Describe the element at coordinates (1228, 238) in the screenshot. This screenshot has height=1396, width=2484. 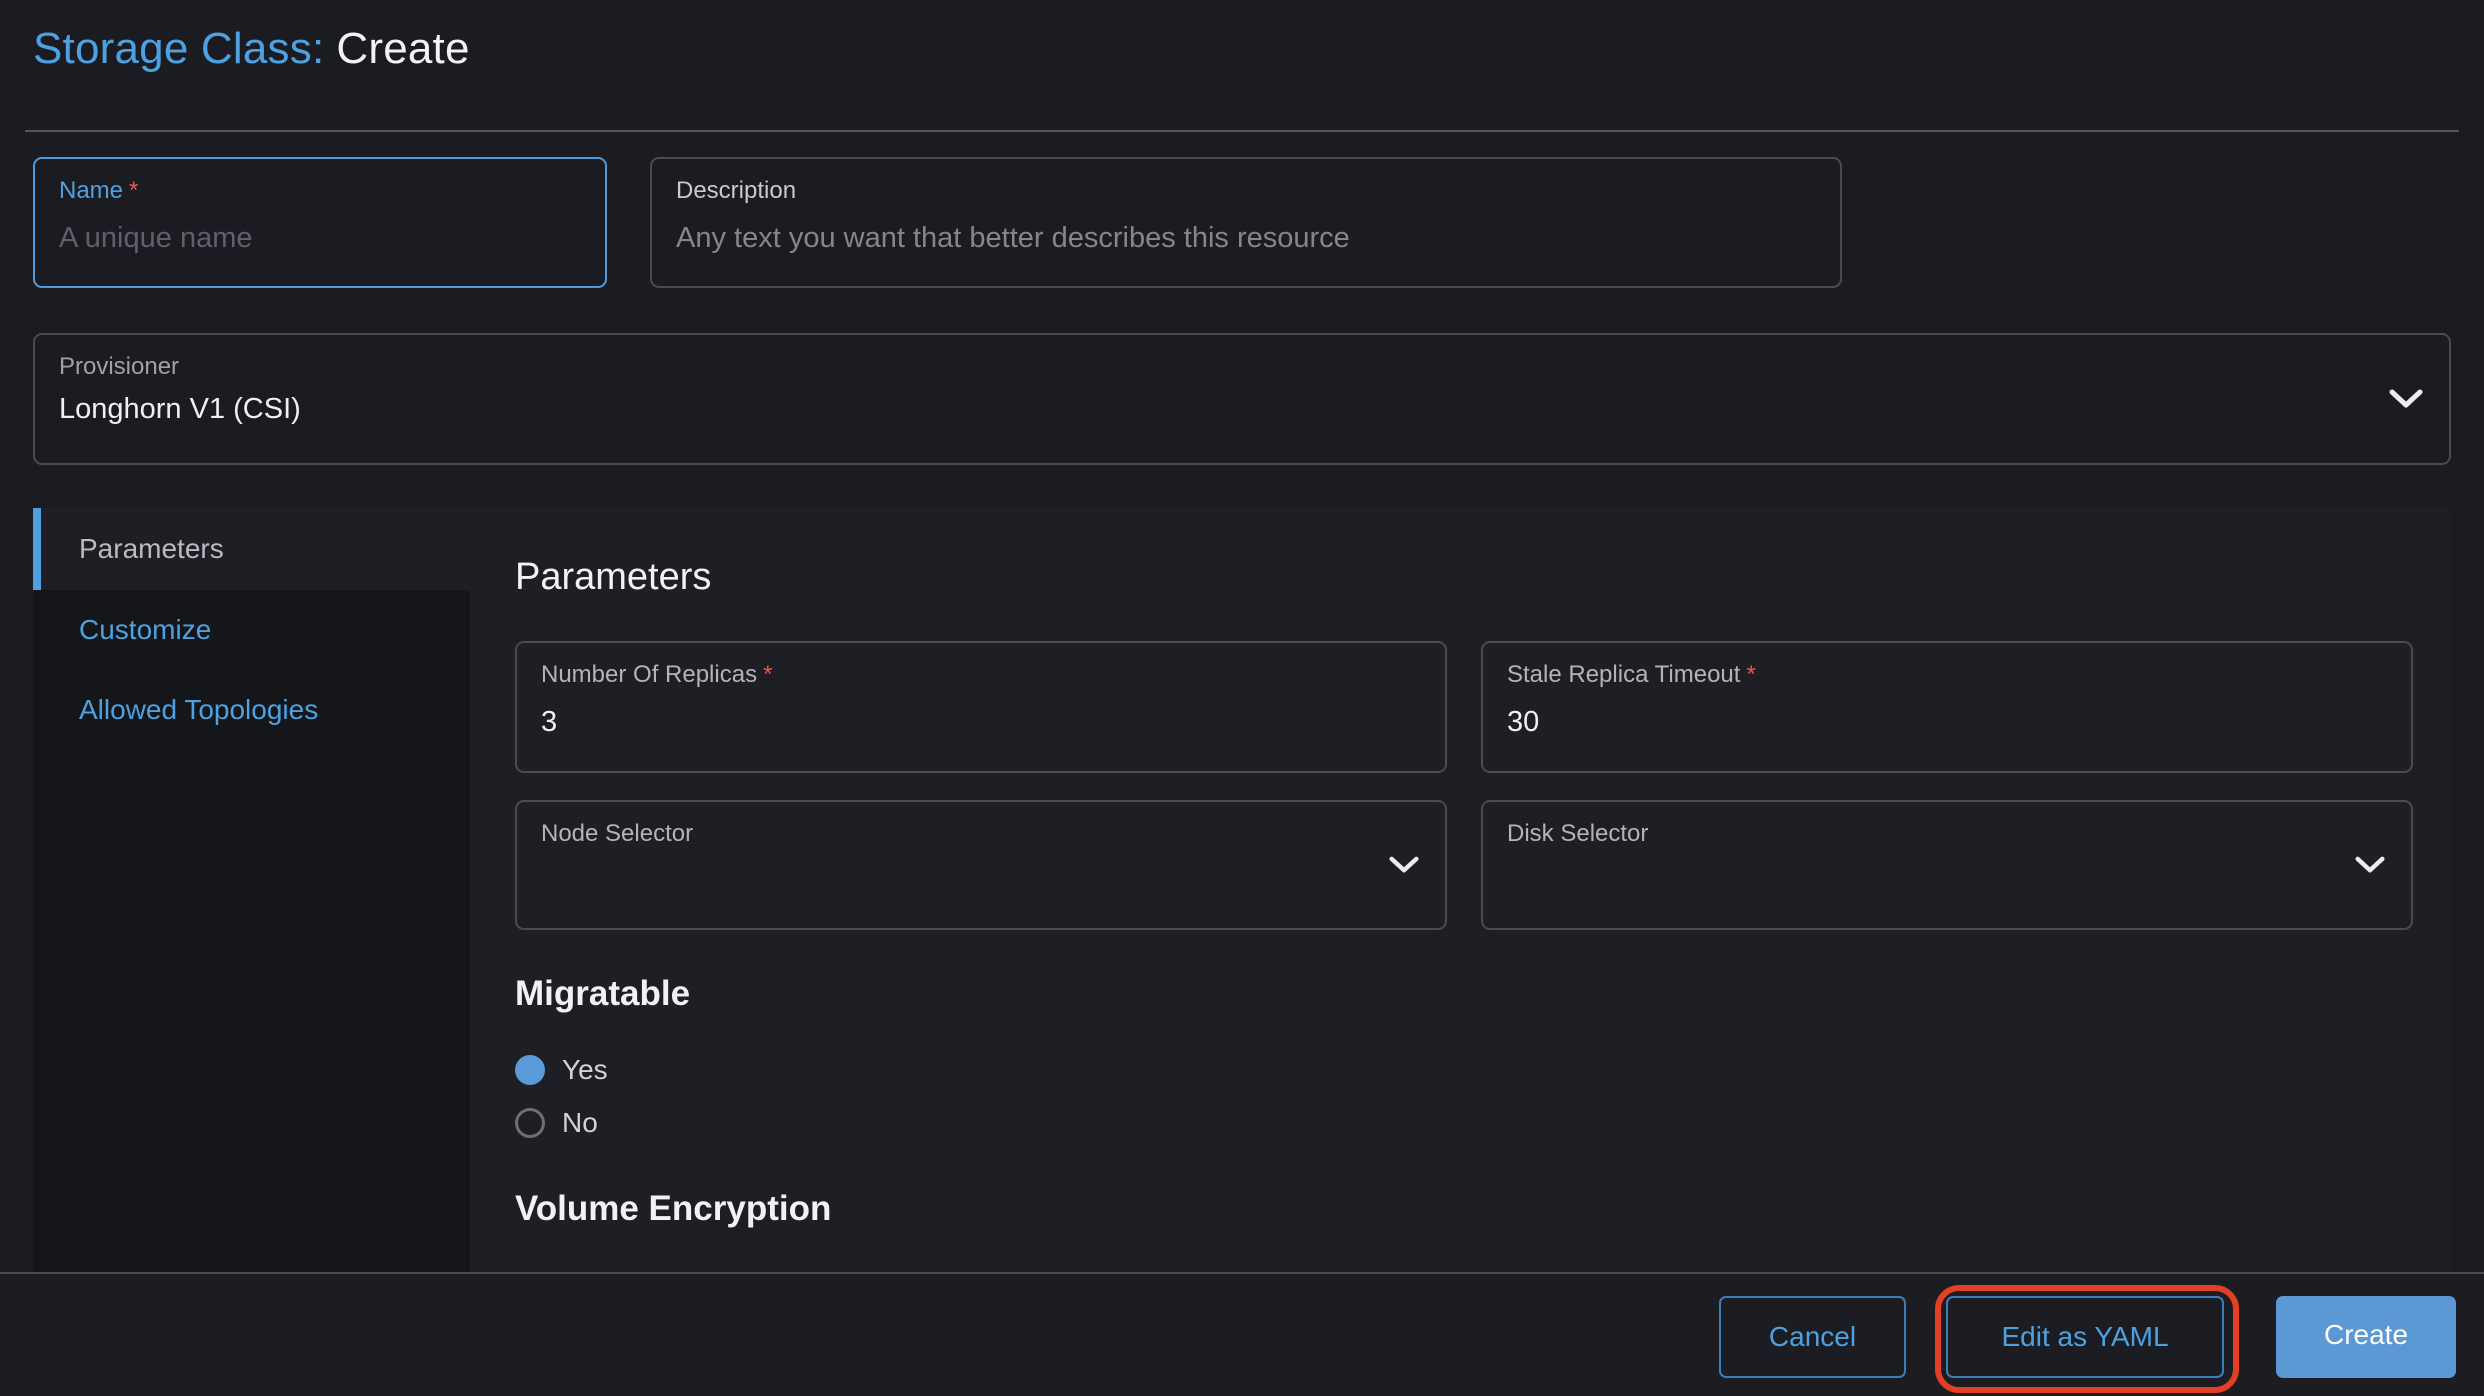
I see `description-input` at that location.